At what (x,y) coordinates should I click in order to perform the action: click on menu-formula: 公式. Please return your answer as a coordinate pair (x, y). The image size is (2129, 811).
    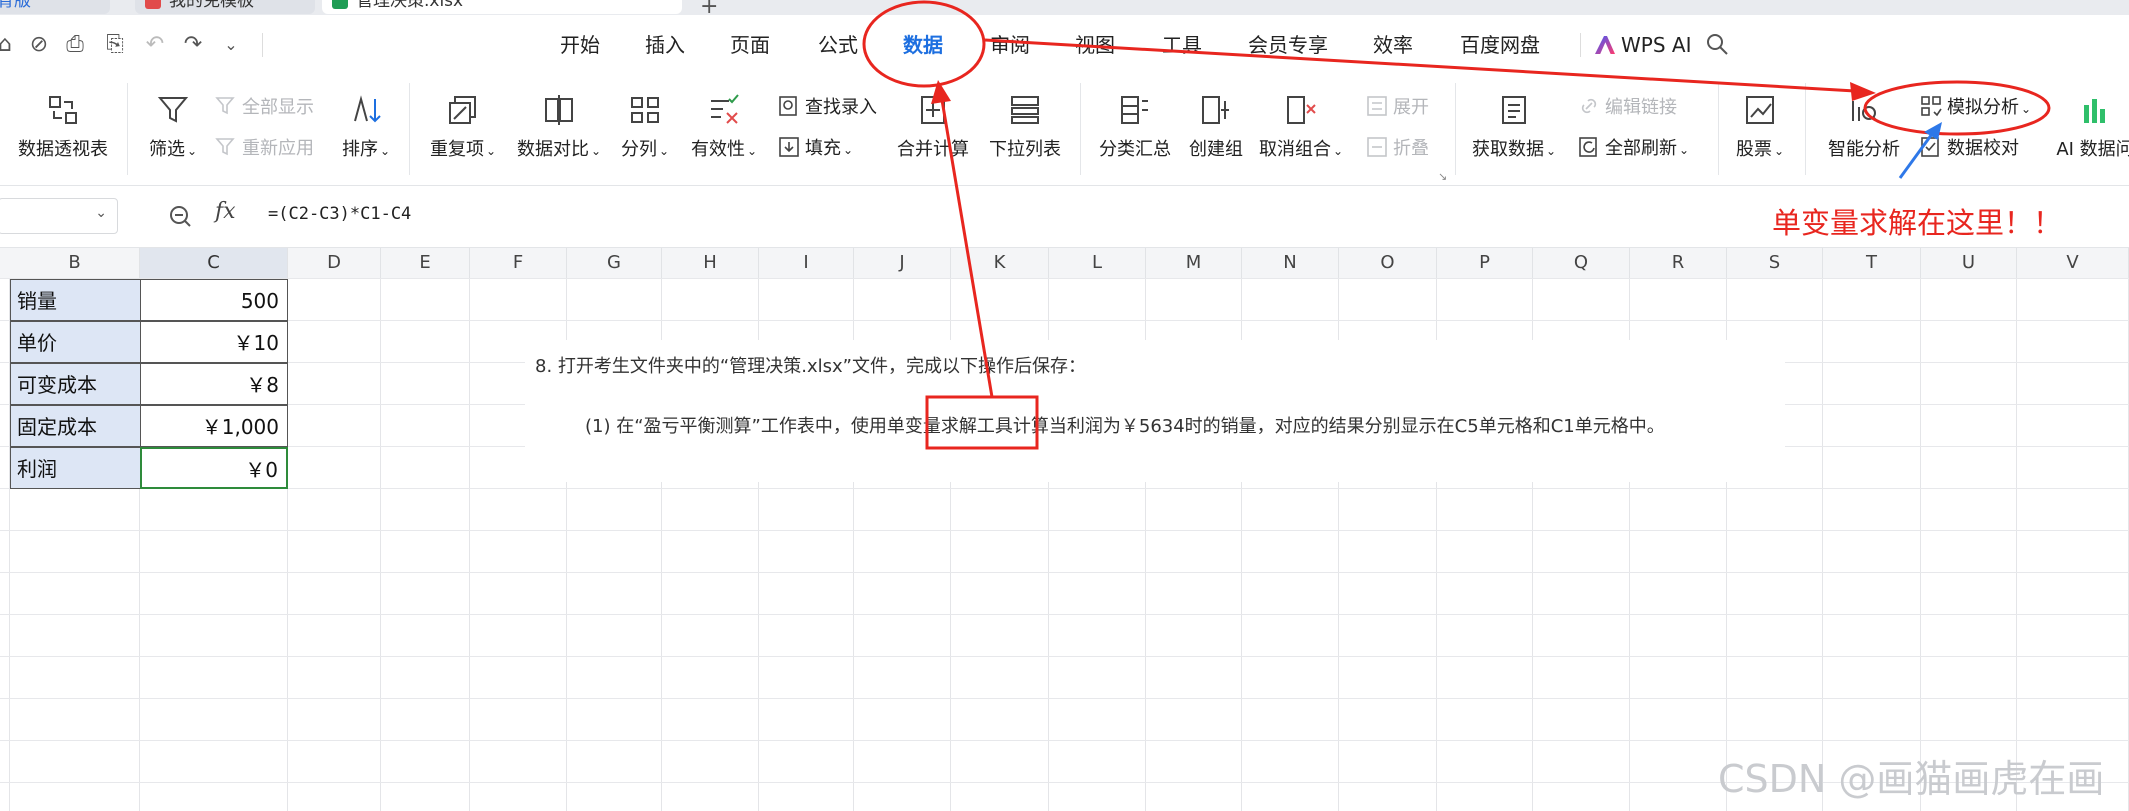
    Looking at the image, I should click on (838, 45).